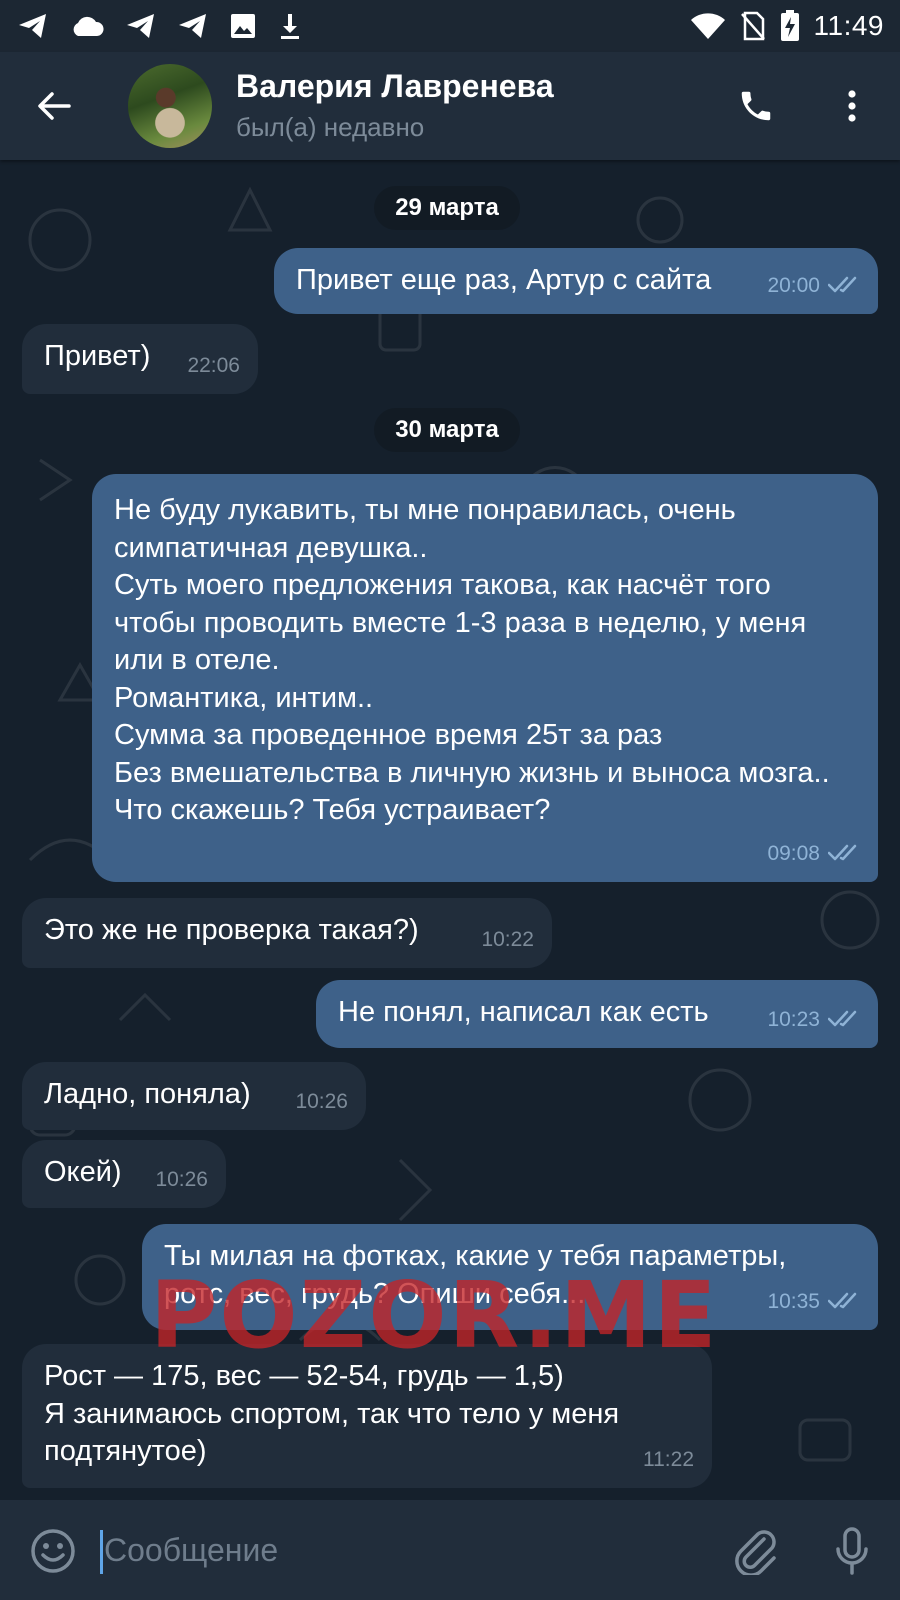  What do you see at coordinates (752, 26) in the screenshot?
I see `no-sim-icon` at bounding box center [752, 26].